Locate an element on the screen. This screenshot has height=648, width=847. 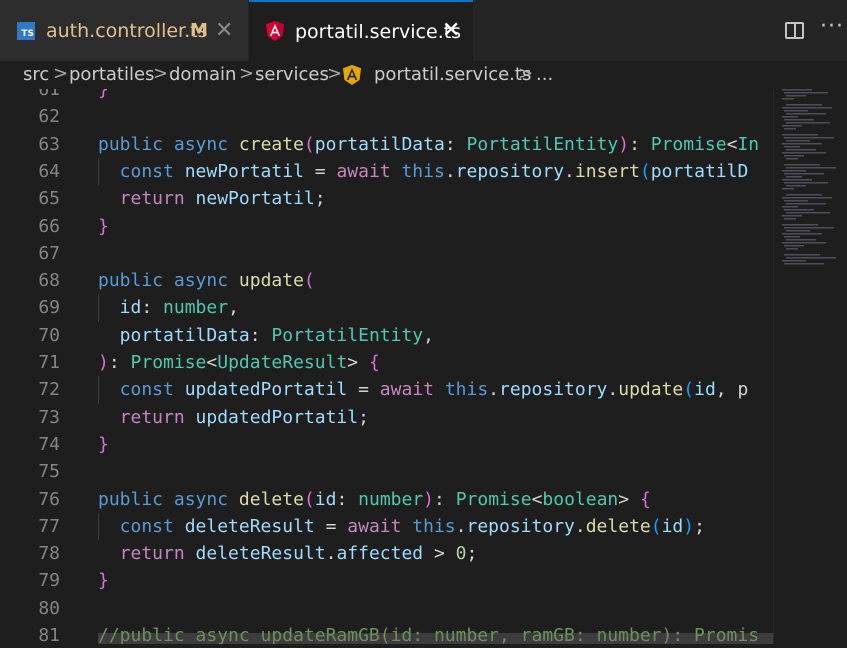
code-token: portatilD is located at coordinates (699, 171).